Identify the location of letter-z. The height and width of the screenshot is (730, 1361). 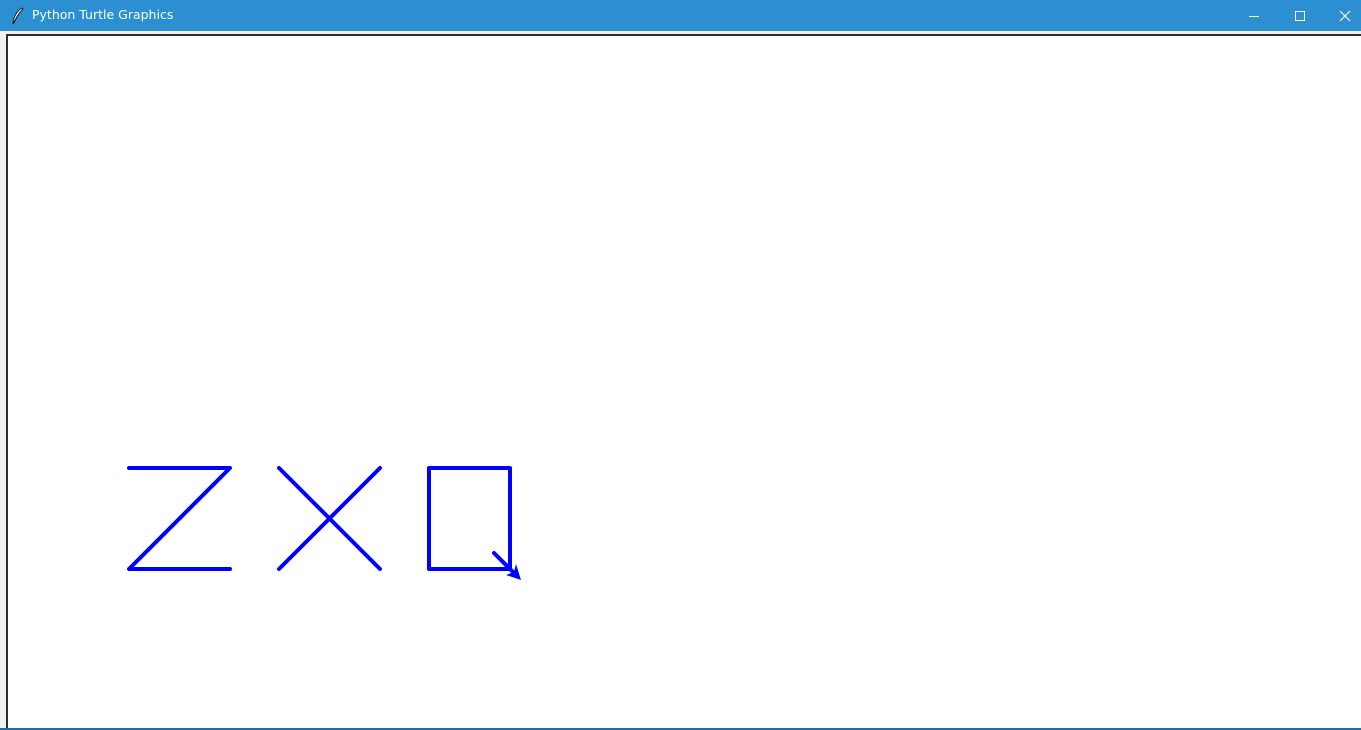
(179, 518).